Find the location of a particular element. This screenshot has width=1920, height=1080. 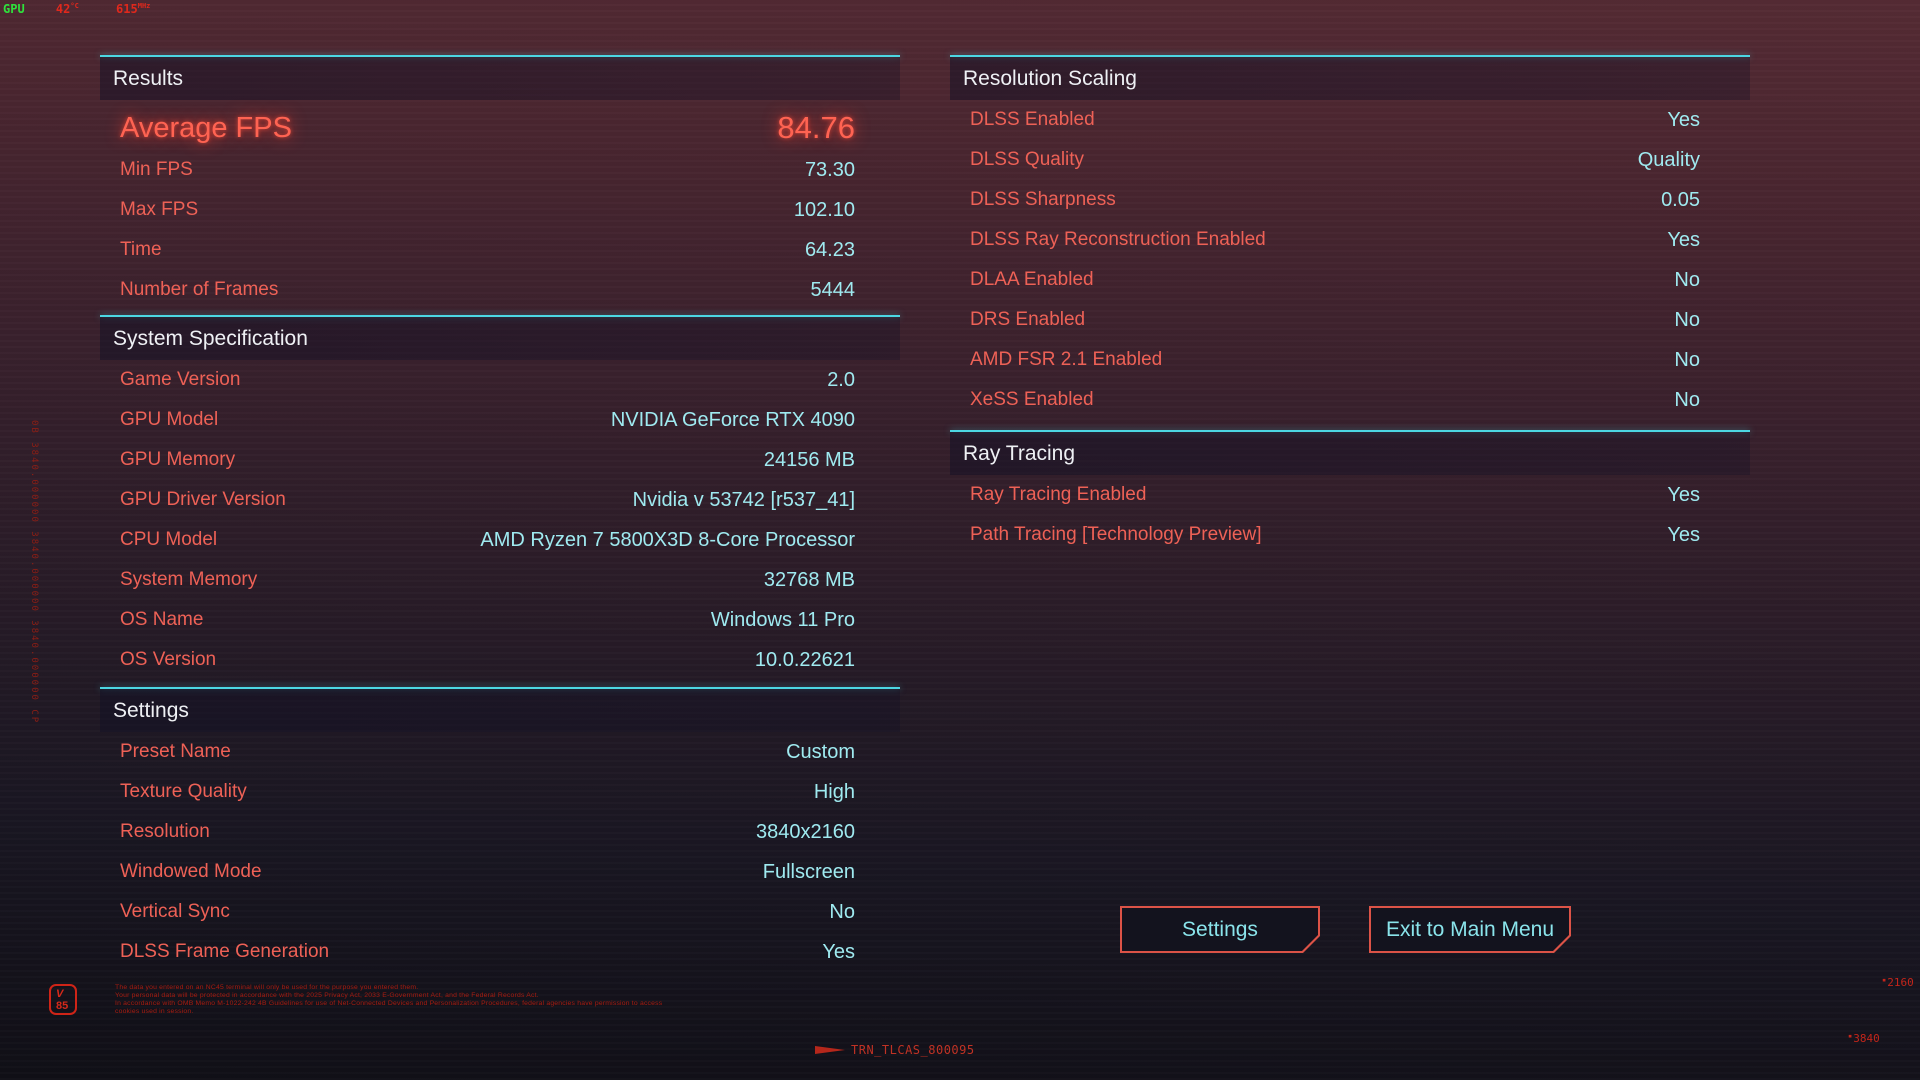

row-value: 10.0.22621 is located at coordinates (804, 659).